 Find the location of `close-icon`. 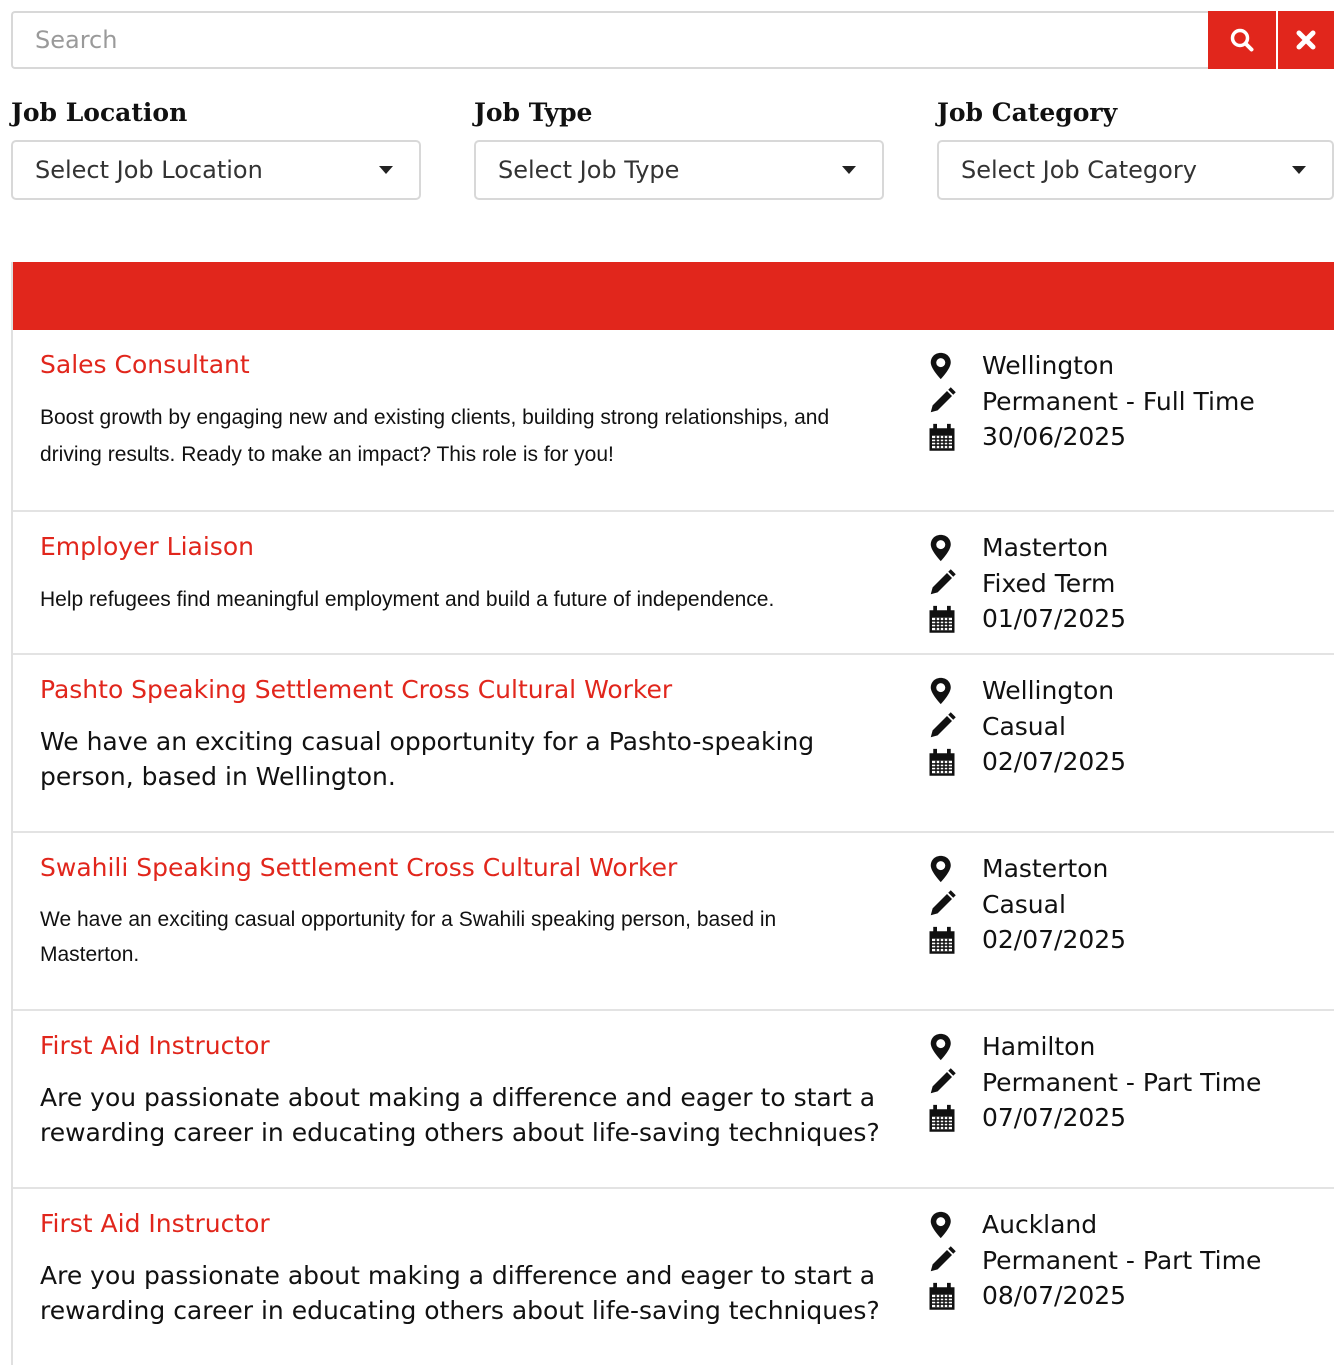

close-icon is located at coordinates (1306, 40).